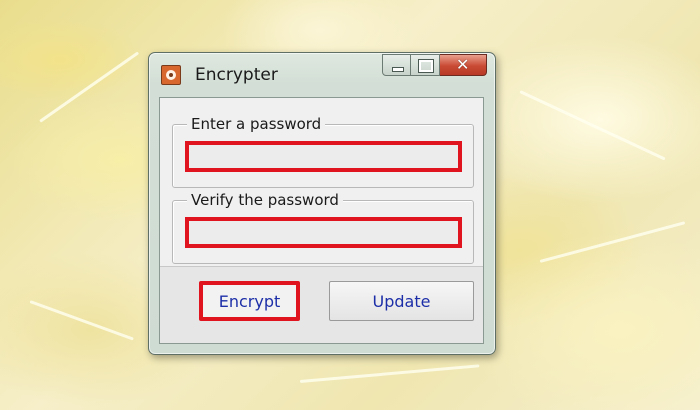 The width and height of the screenshot is (700, 410). I want to click on encrypt-button: Encrypt, so click(249, 301).